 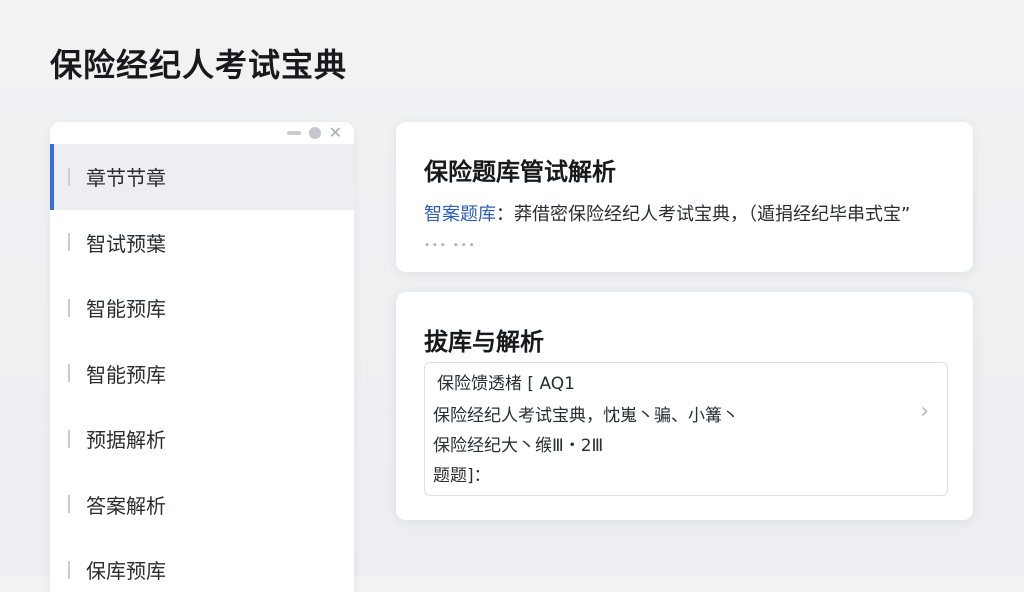 I want to click on sidebar-item-label: 章节节章, so click(x=126, y=178).